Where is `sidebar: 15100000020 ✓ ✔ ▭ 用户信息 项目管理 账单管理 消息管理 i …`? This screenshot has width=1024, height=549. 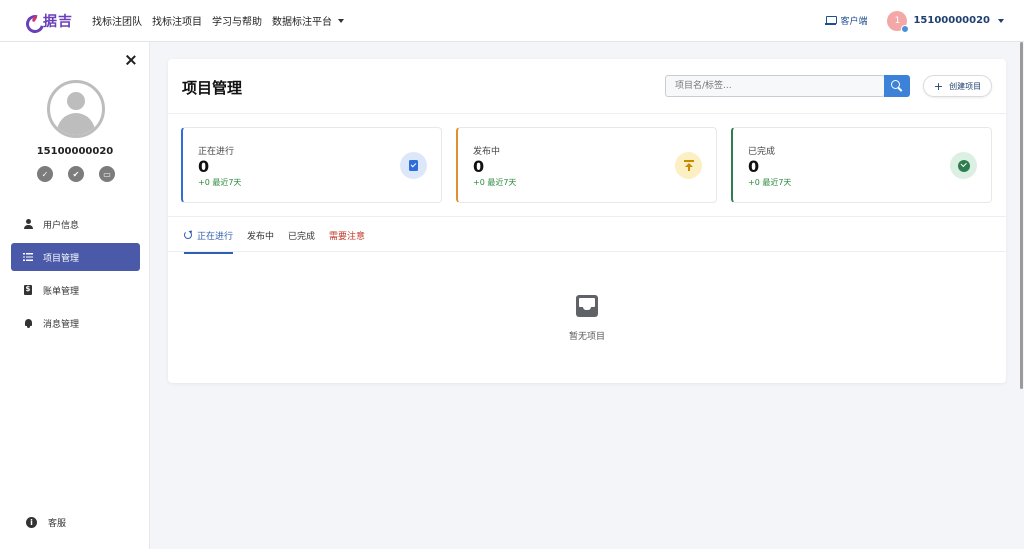
sidebar: 15100000020 ✓ ✔ ▭ 用户信息 项目管理 账单管理 消息管理 i … is located at coordinates (75, 295).